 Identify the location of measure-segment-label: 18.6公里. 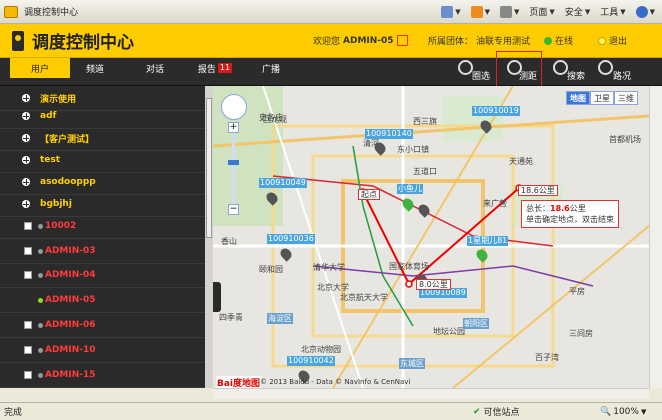
(538, 190).